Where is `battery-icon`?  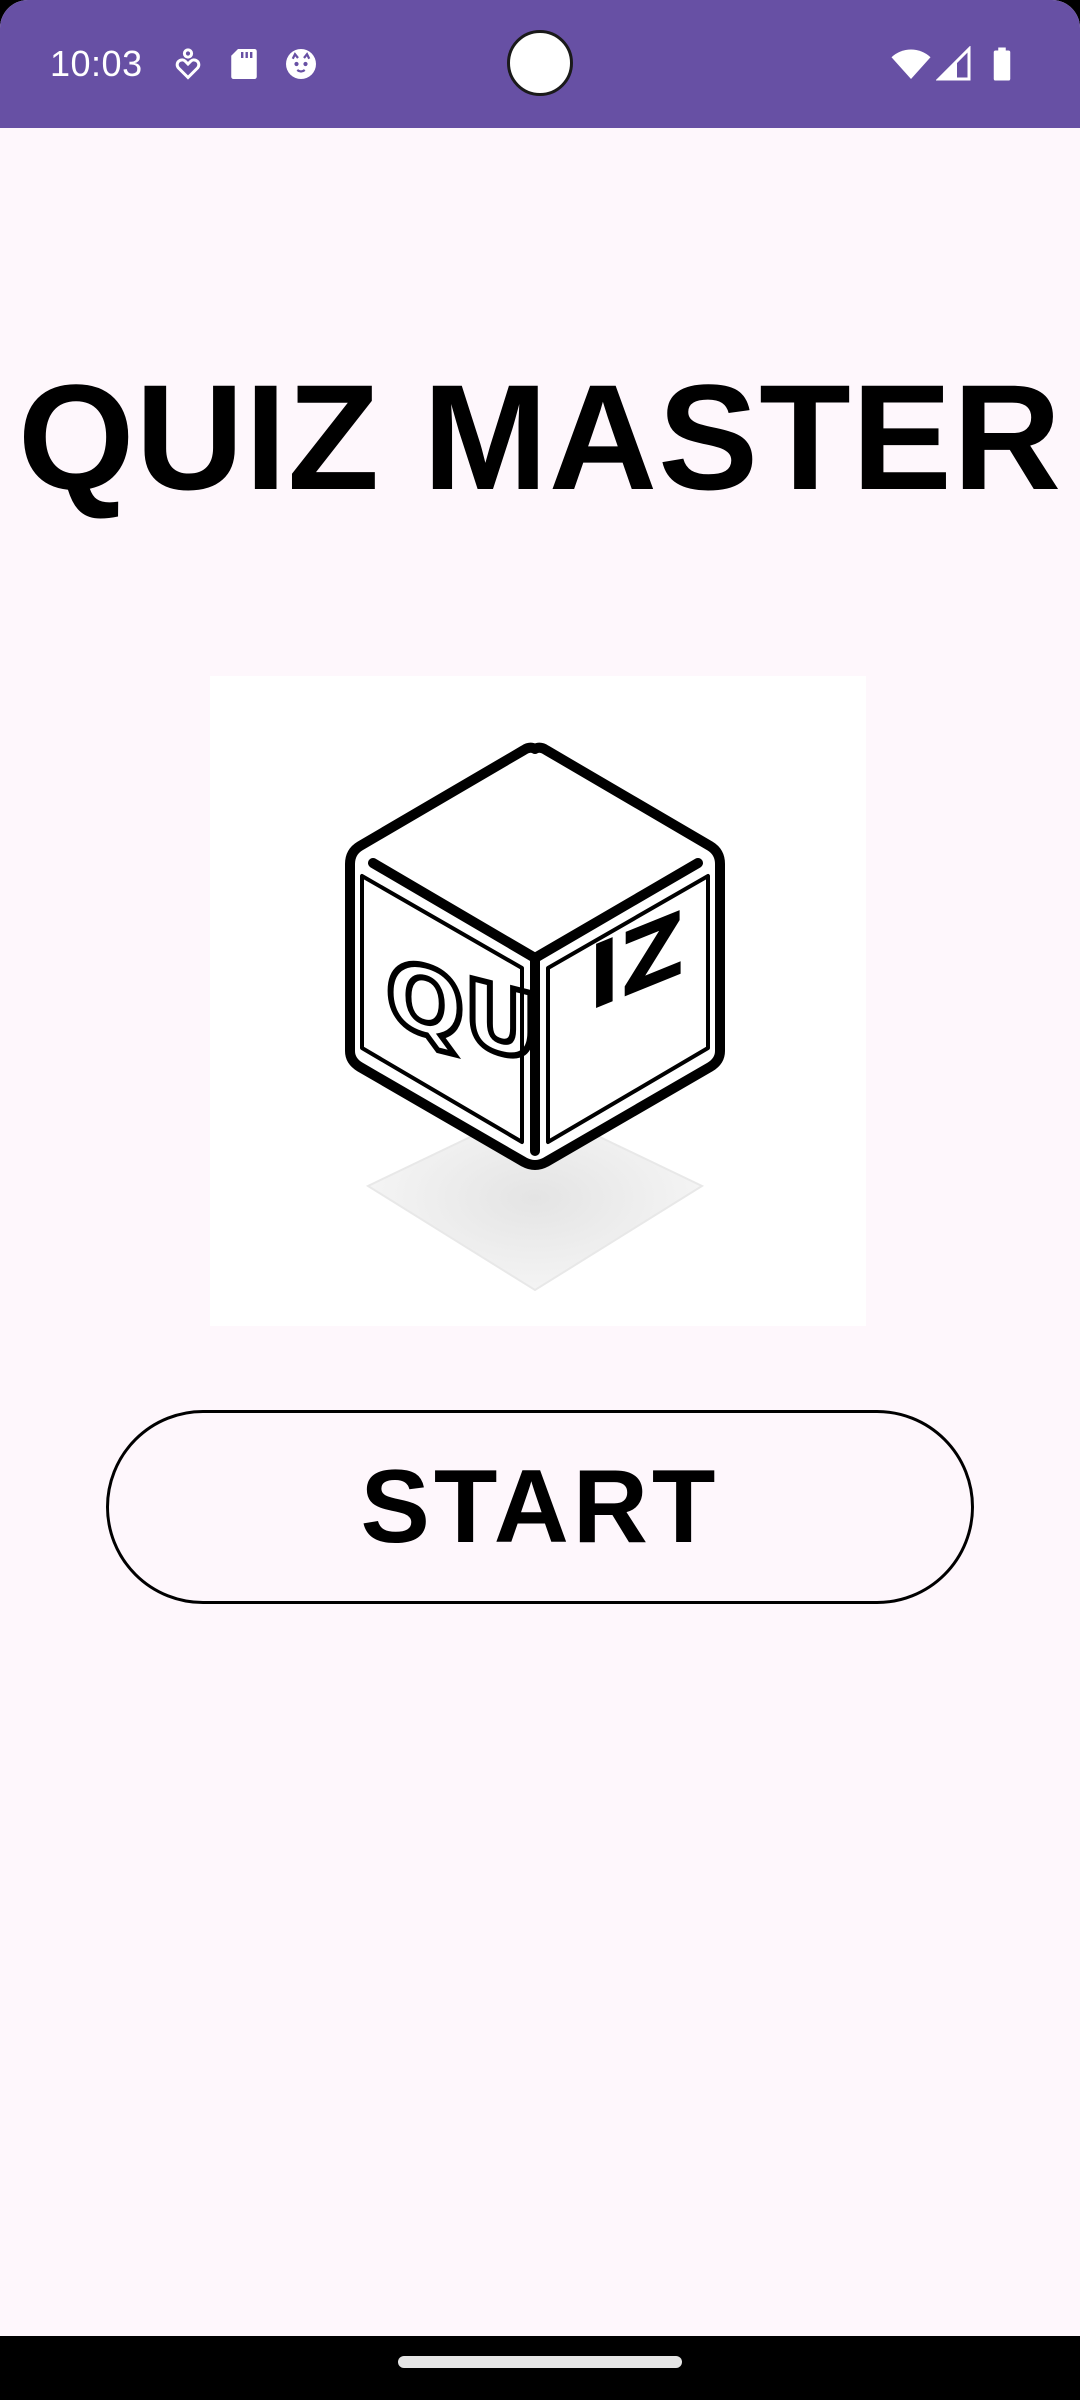
battery-icon is located at coordinates (1002, 64).